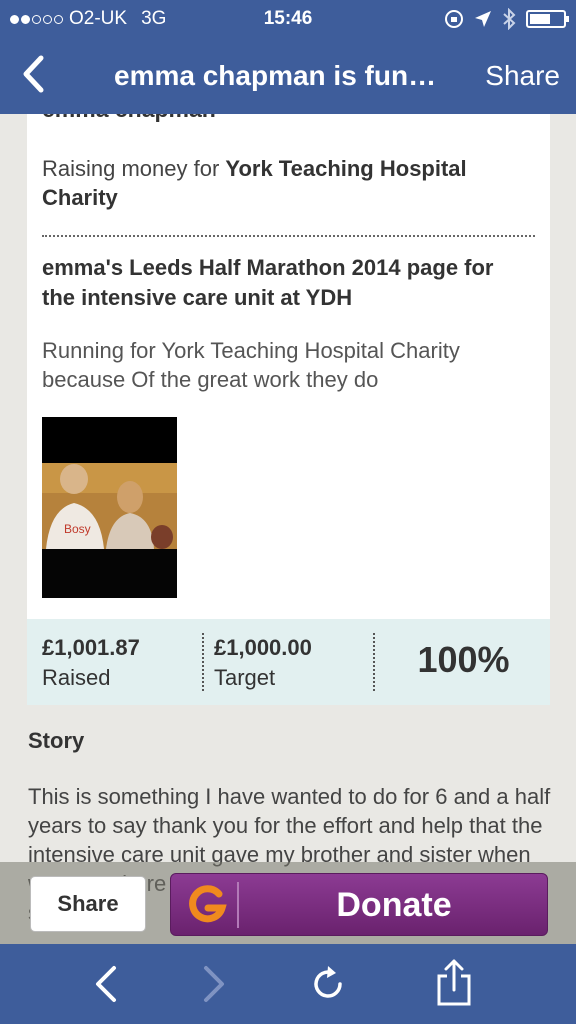 This screenshot has height=1024, width=576. What do you see at coordinates (109, 507) in the screenshot?
I see `fundraiser-photo: Bosy` at bounding box center [109, 507].